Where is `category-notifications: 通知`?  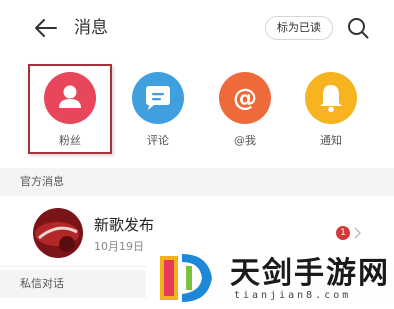 category-notifications: 通知 is located at coordinates (331, 112).